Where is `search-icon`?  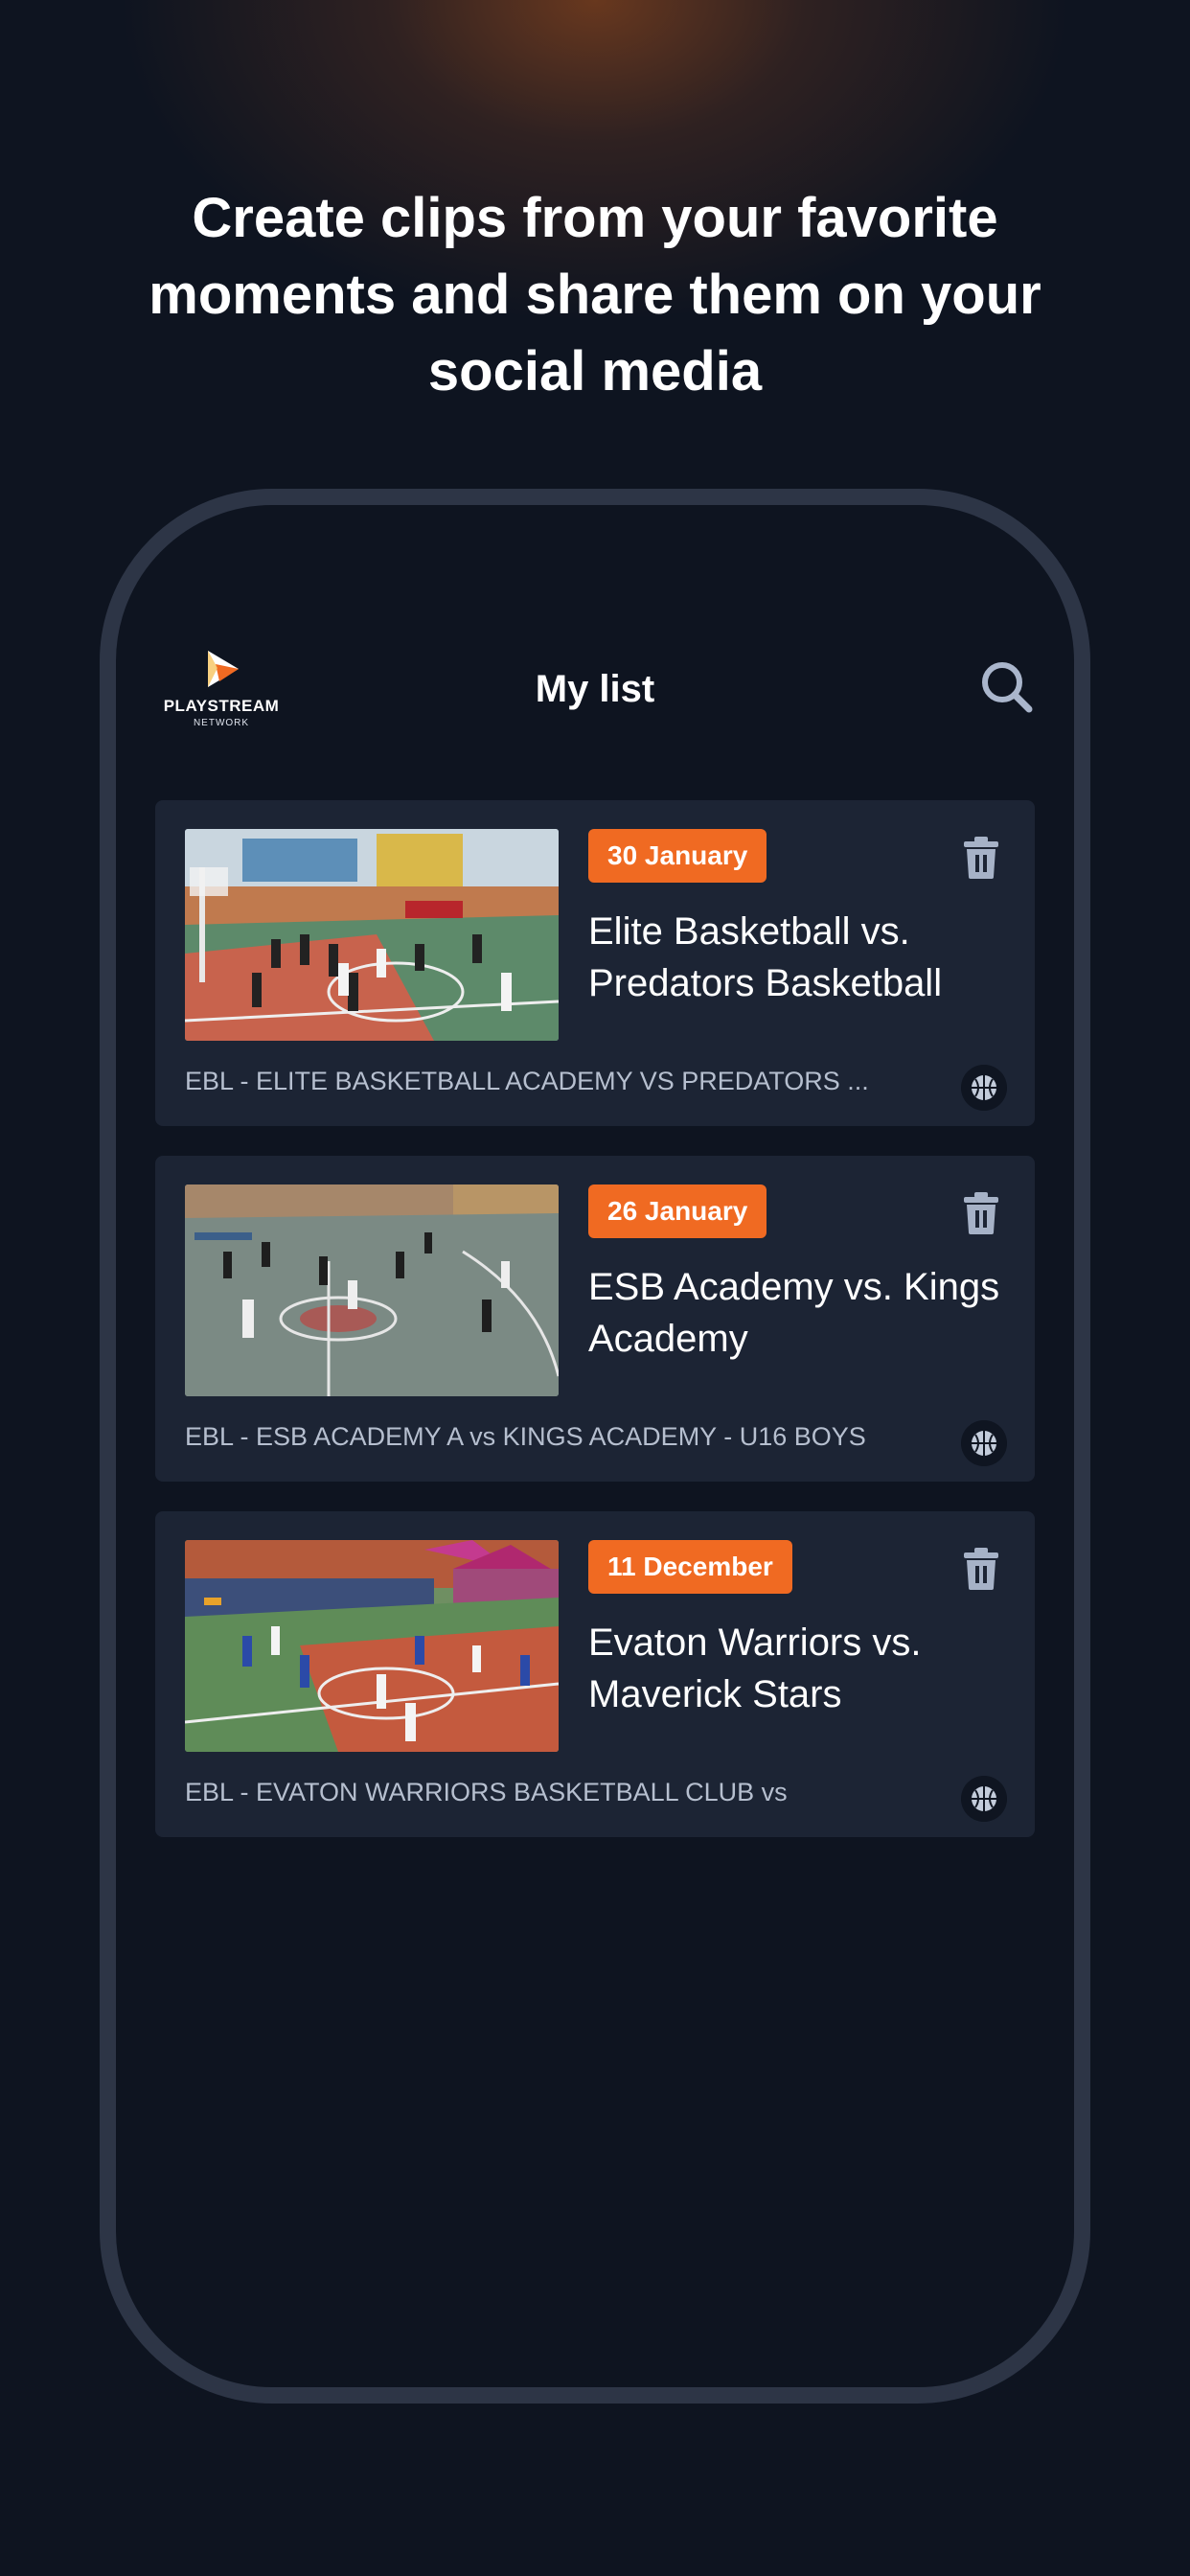
search-icon is located at coordinates (1008, 688).